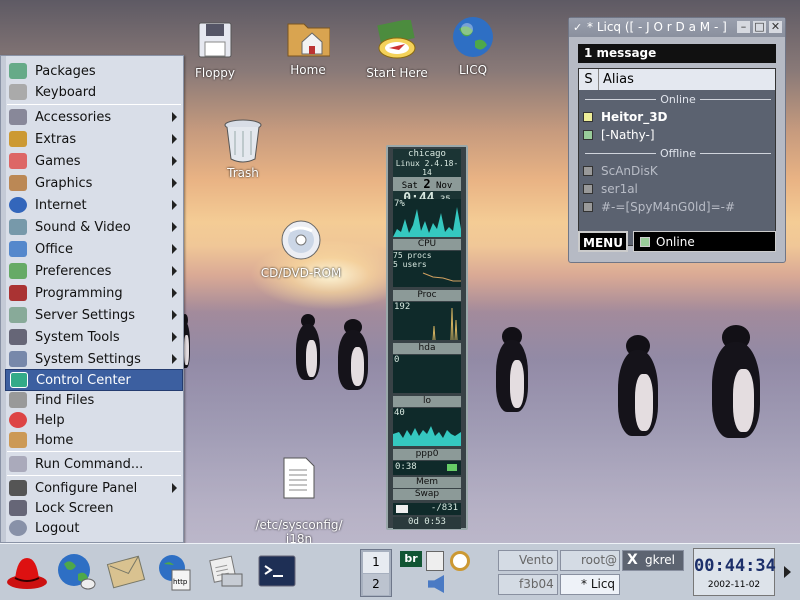  Describe the element at coordinates (427, 295) in the screenshot. I see `proc-label: Proc` at that location.